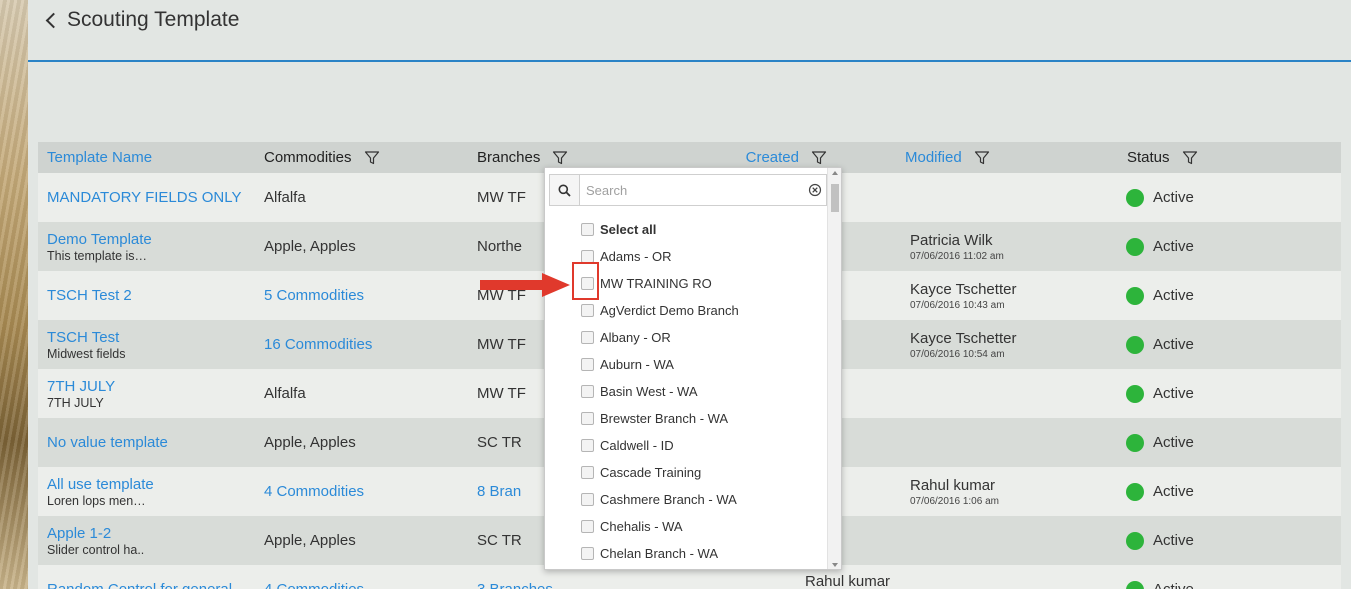 This screenshot has height=589, width=1351. Describe the element at coordinates (815, 190) in the screenshot. I see `clear-circle-icon` at that location.